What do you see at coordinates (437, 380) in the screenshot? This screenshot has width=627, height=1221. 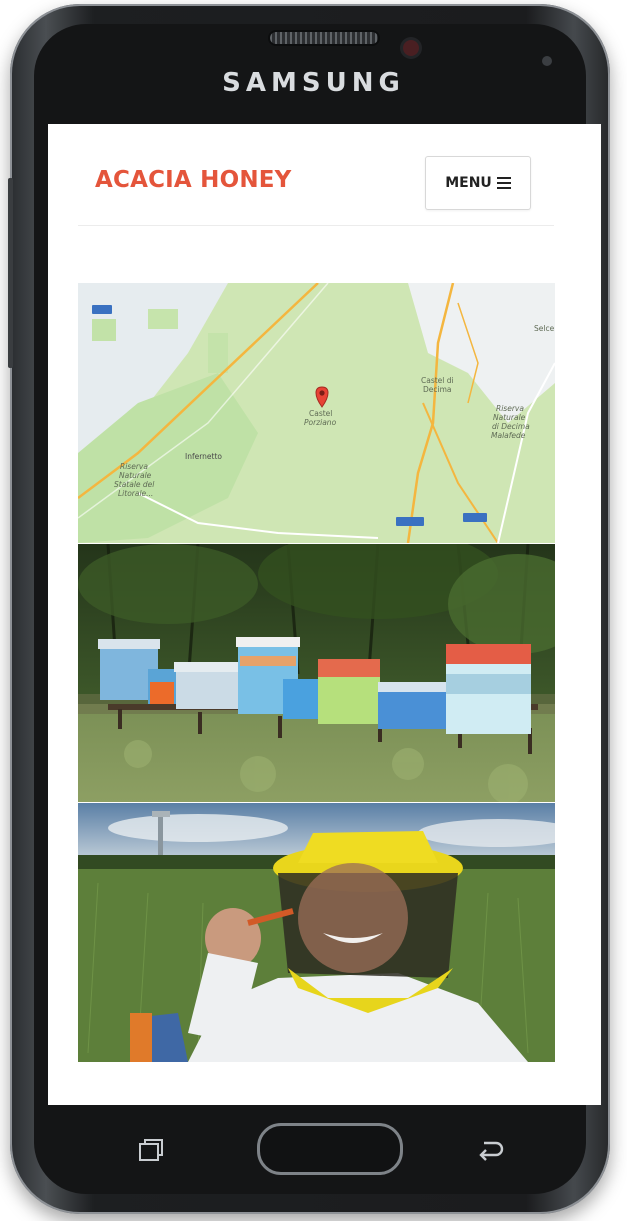 I see `svg-text: Castel di` at bounding box center [437, 380].